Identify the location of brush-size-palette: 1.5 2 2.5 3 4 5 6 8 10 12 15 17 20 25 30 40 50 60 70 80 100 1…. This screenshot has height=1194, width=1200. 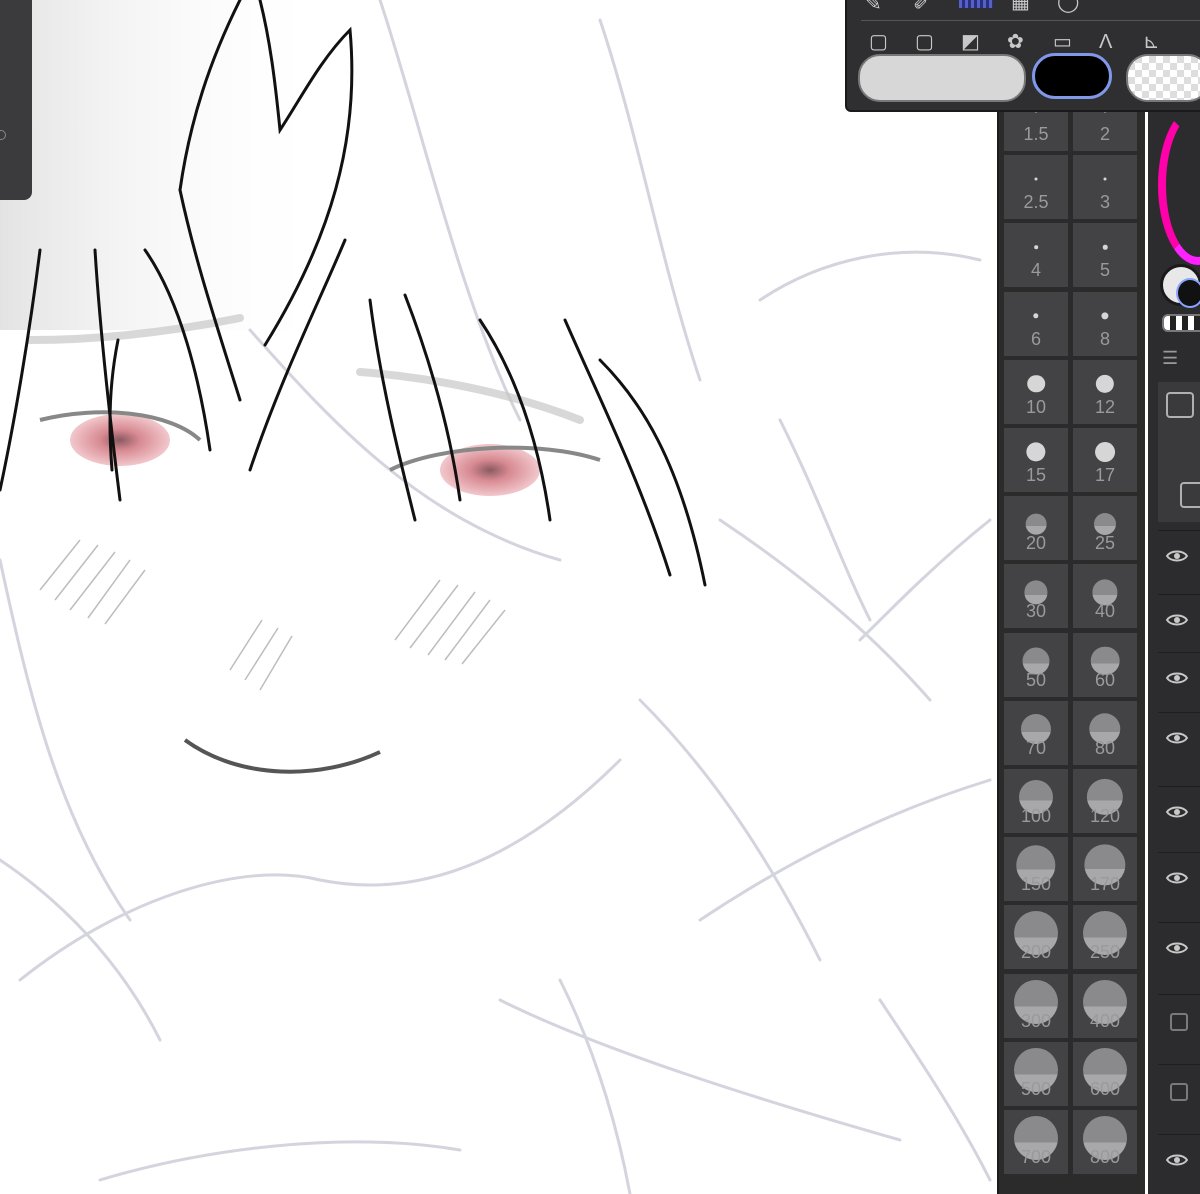
(1071, 597).